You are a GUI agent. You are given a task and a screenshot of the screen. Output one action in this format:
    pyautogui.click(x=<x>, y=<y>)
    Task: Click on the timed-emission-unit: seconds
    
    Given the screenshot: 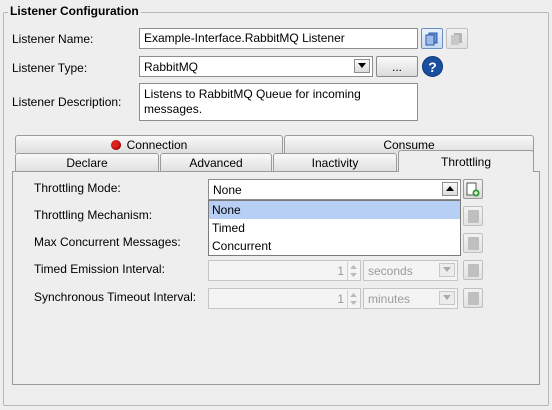 What is the action you would take?
    pyautogui.click(x=390, y=271)
    